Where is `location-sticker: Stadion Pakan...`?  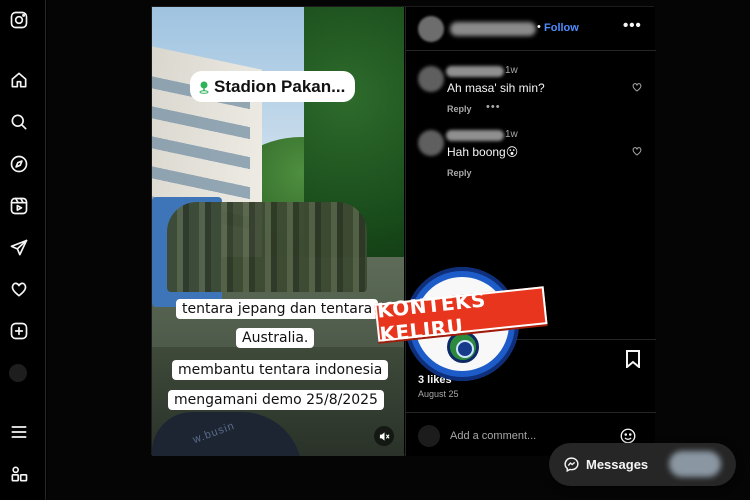 location-sticker: Stadion Pakan... is located at coordinates (273, 86).